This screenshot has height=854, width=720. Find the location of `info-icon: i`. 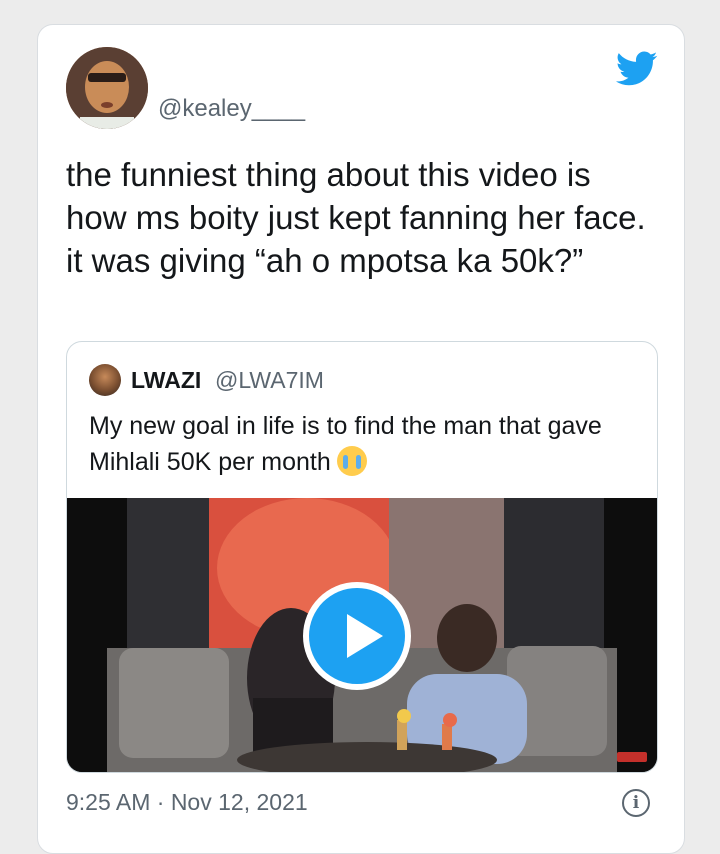

info-icon: i is located at coordinates (636, 803).